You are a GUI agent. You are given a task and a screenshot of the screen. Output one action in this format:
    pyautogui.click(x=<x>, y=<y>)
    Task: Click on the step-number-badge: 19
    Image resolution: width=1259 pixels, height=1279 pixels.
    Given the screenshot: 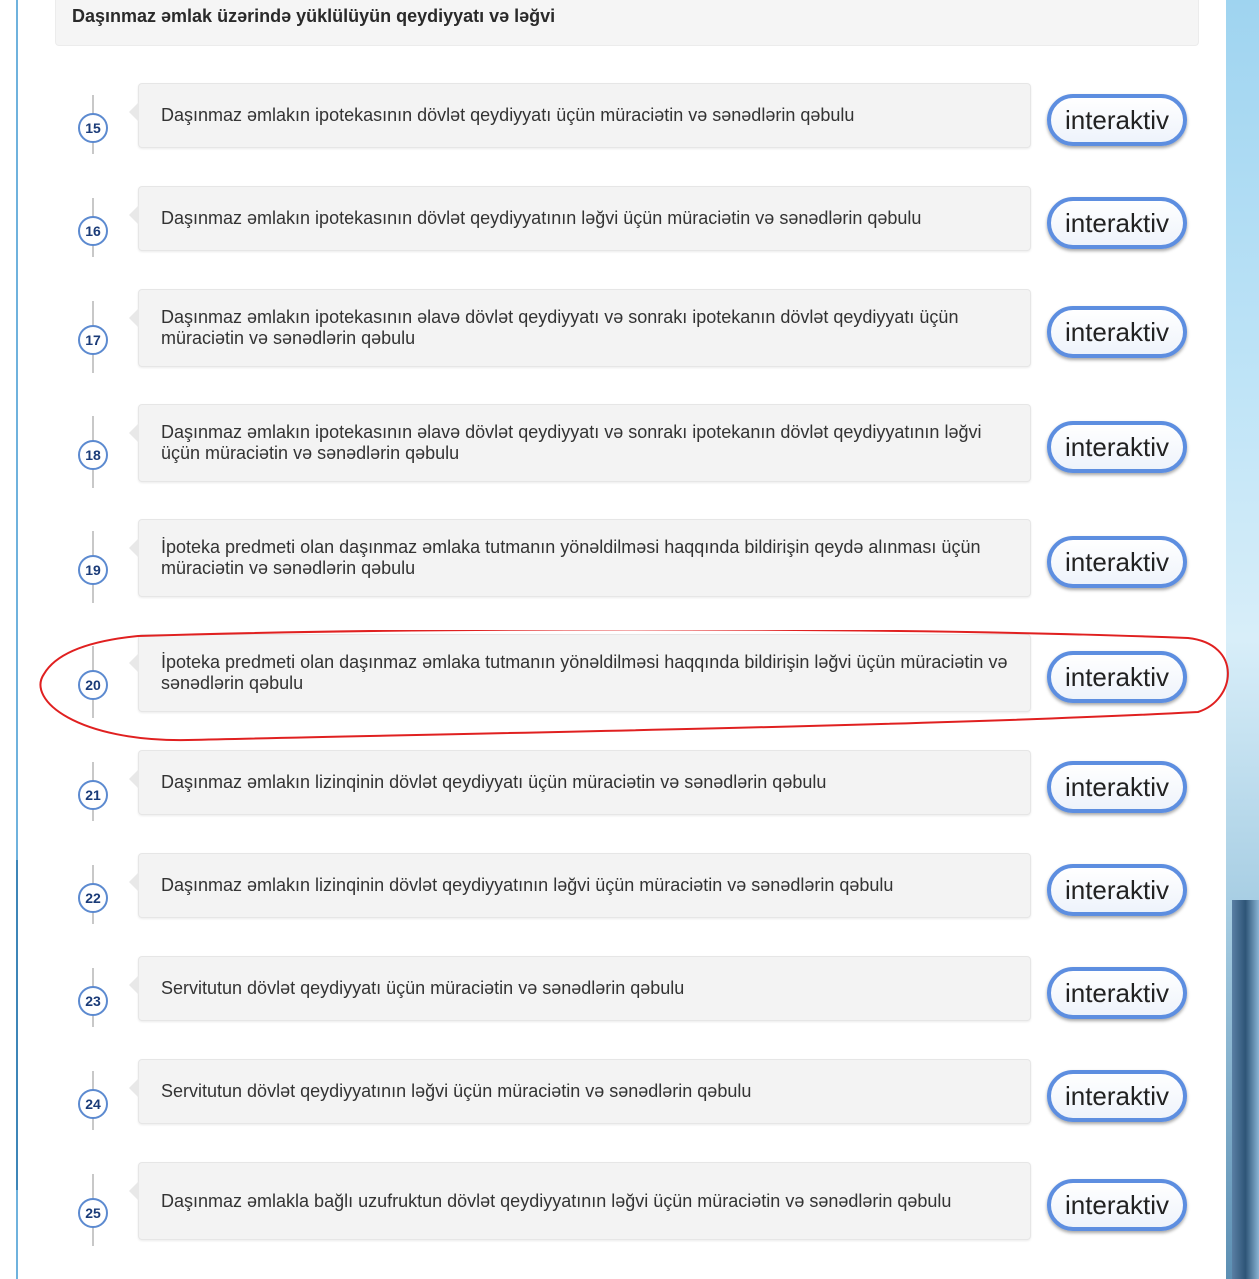 What is the action you would take?
    pyautogui.click(x=93, y=570)
    